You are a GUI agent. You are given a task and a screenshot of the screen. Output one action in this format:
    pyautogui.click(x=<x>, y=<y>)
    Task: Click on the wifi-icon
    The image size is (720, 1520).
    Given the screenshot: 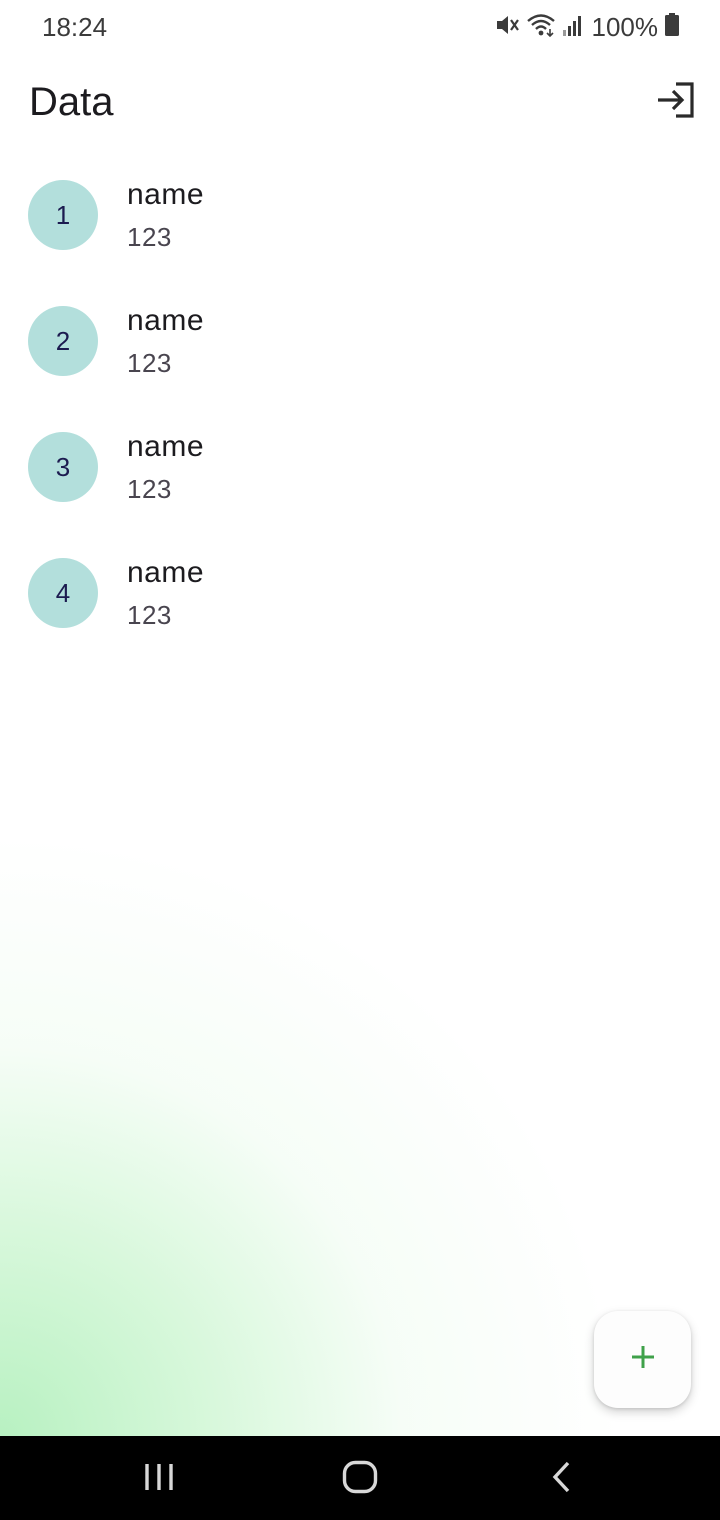 What is the action you would take?
    pyautogui.click(x=541, y=27)
    